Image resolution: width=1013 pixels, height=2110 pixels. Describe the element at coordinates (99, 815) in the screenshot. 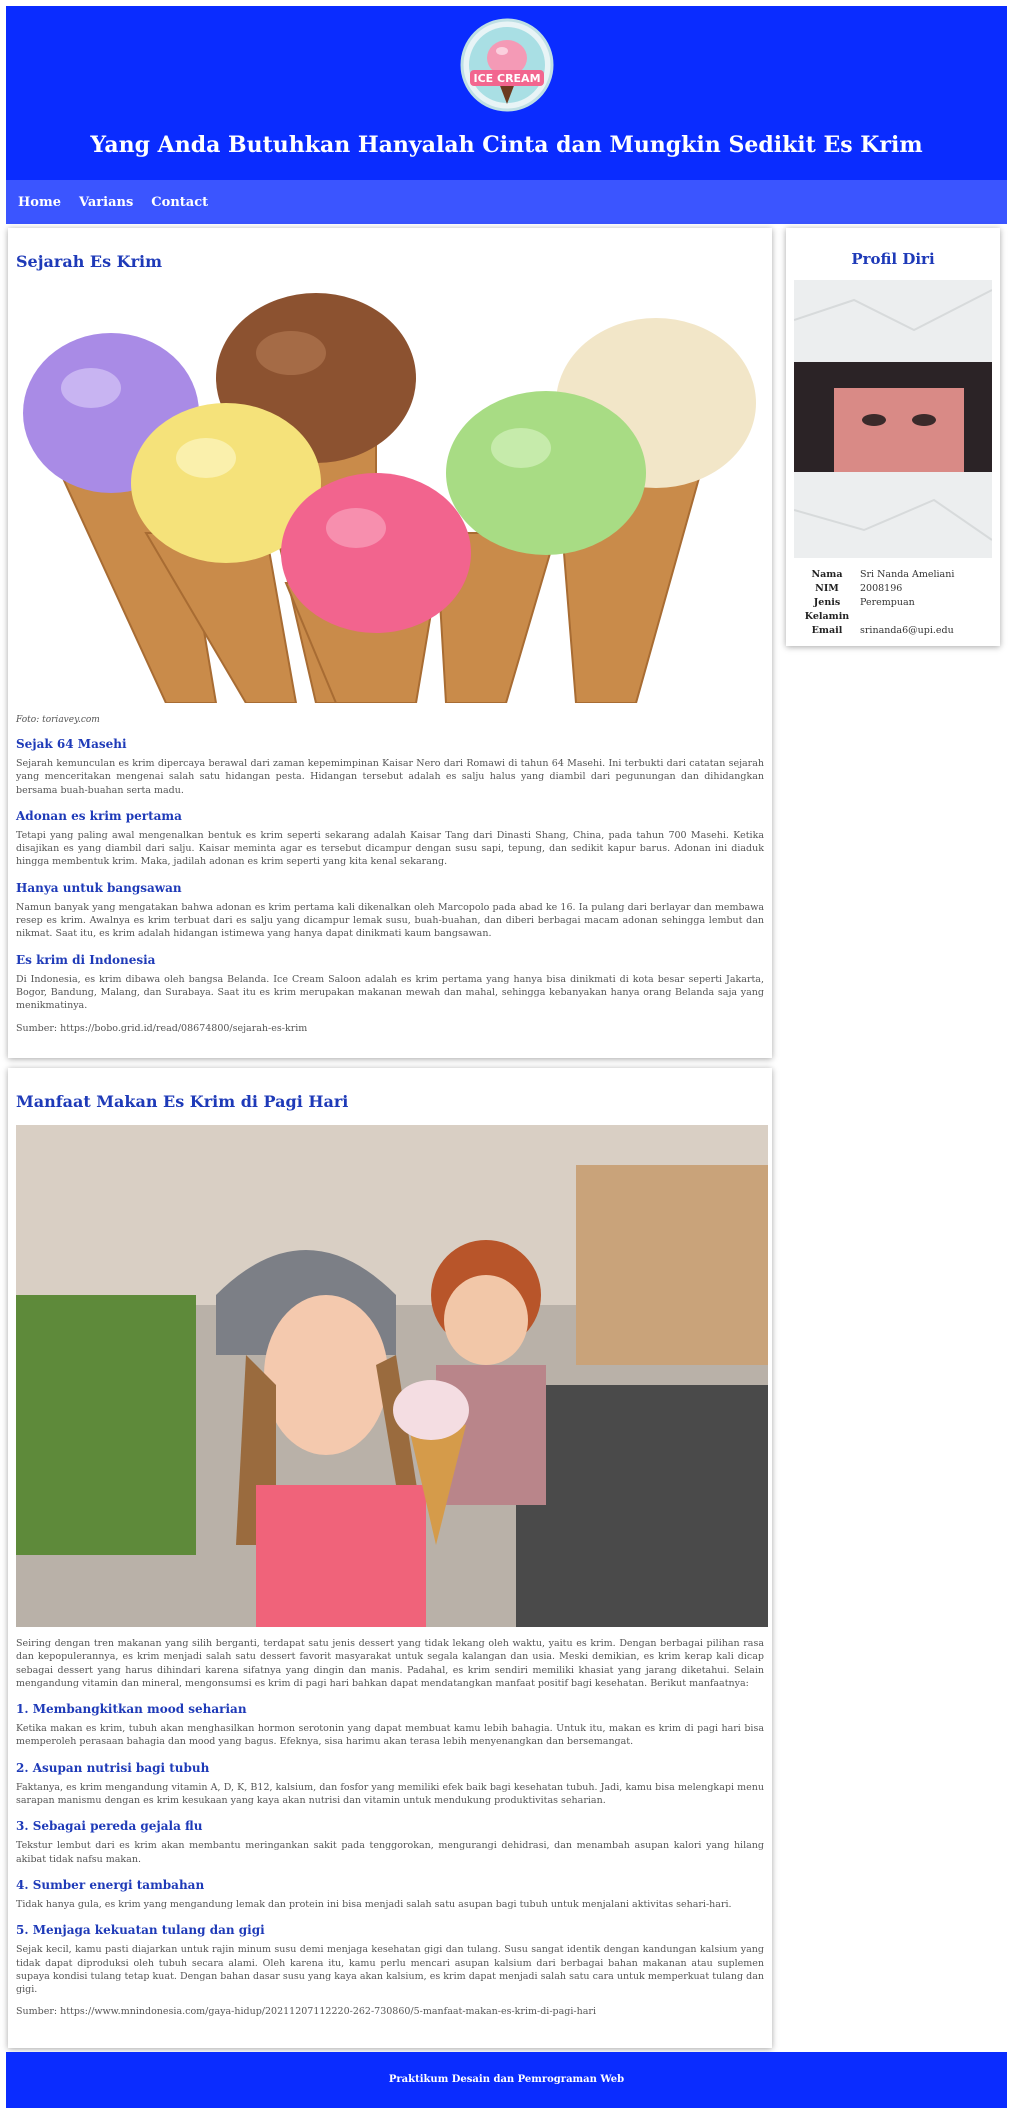

I see `section-heading: Adonan es krim pertama` at that location.